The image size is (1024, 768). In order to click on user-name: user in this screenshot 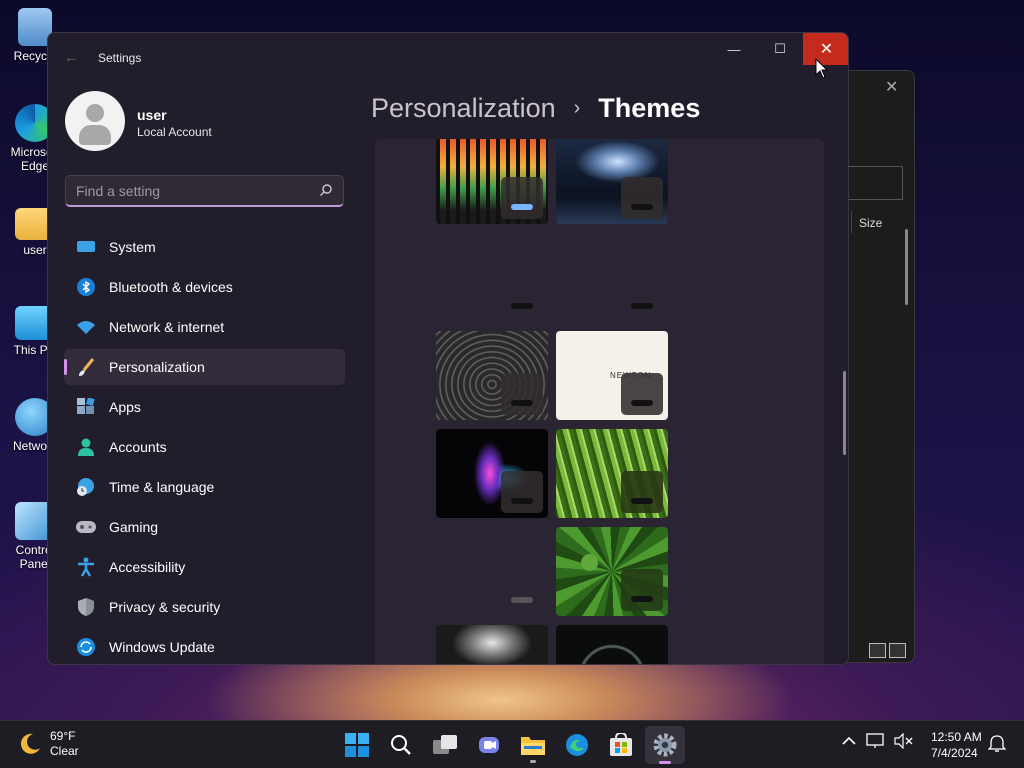, I will do `click(152, 115)`.